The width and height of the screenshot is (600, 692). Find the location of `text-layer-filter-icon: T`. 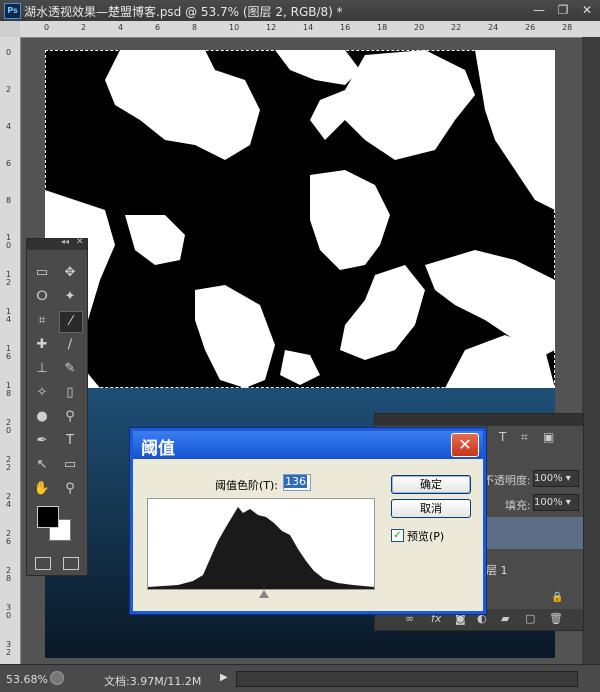

text-layer-filter-icon: T is located at coordinates (502, 437).